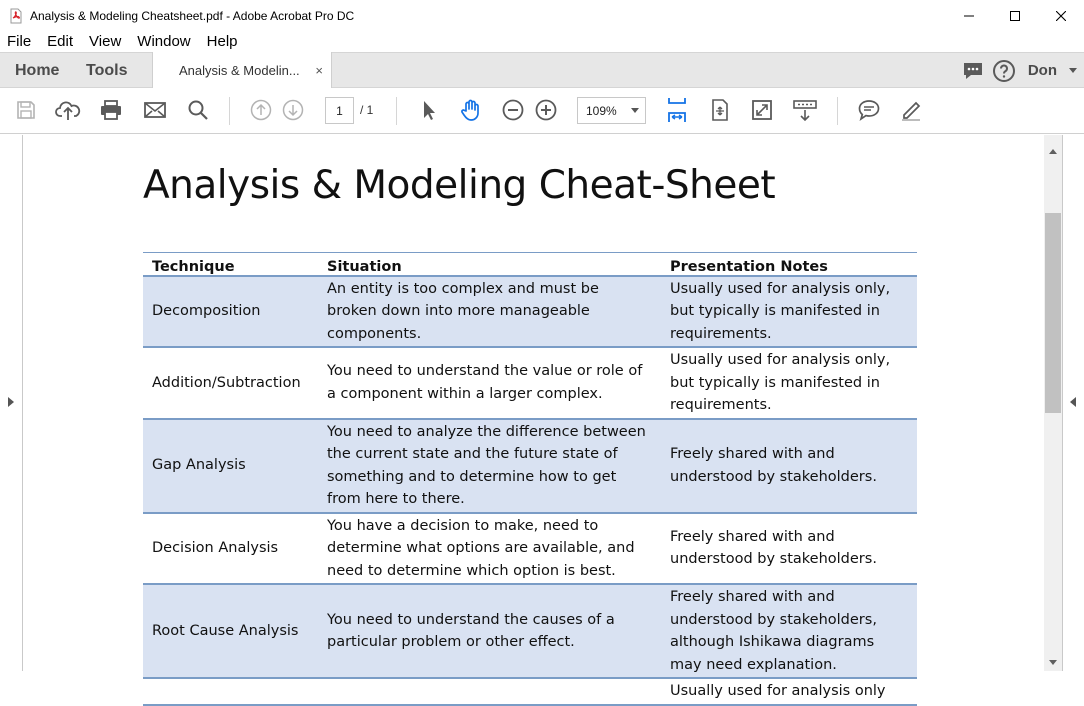 Image resolution: width=1084 pixels, height=706 pixels. Describe the element at coordinates (1004, 71) in the screenshot. I see `help-icon` at that location.